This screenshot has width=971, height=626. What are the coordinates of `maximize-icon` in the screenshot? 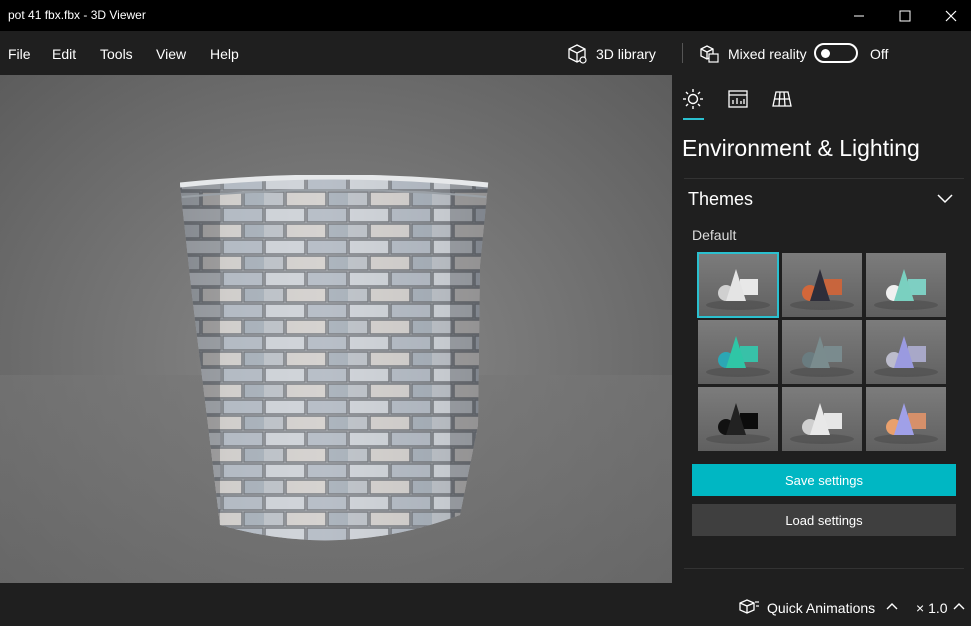 It's located at (905, 15).